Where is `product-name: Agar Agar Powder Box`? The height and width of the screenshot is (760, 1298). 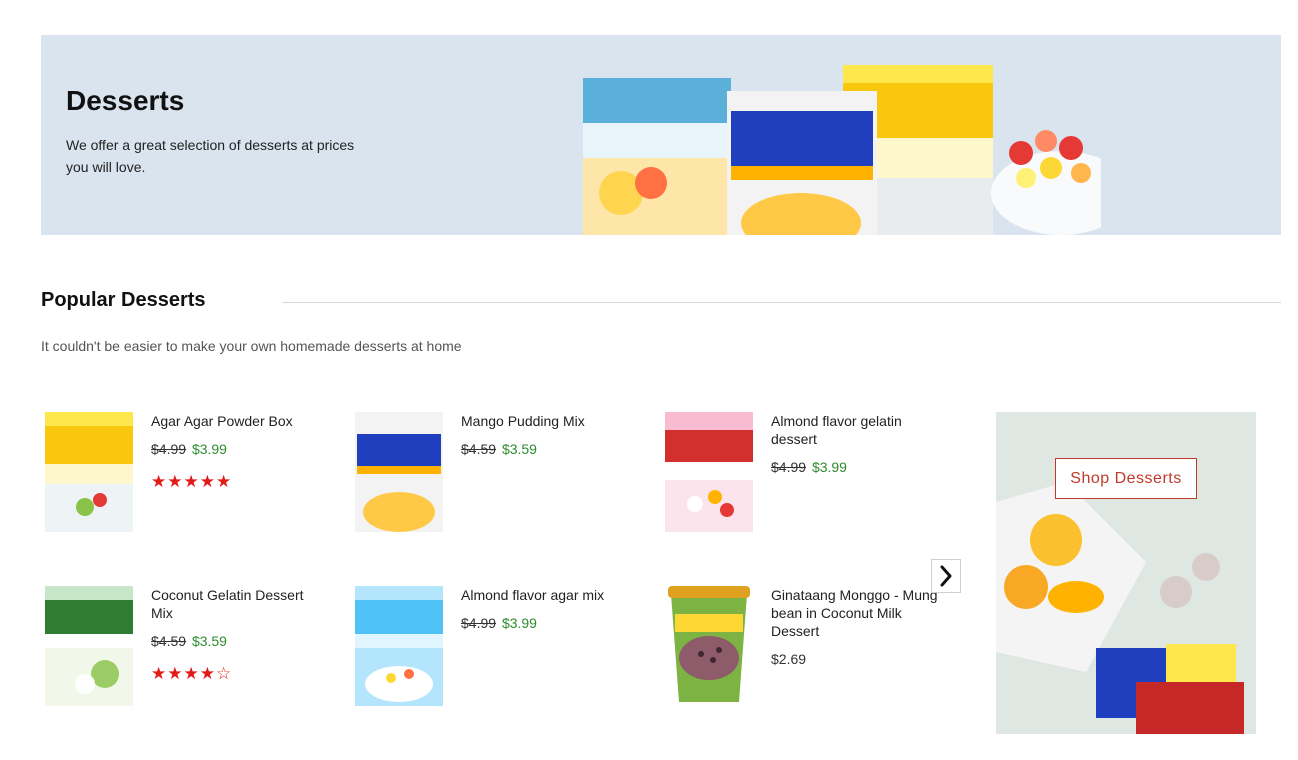
product-name: Agar Agar Powder Box is located at coordinates (238, 421).